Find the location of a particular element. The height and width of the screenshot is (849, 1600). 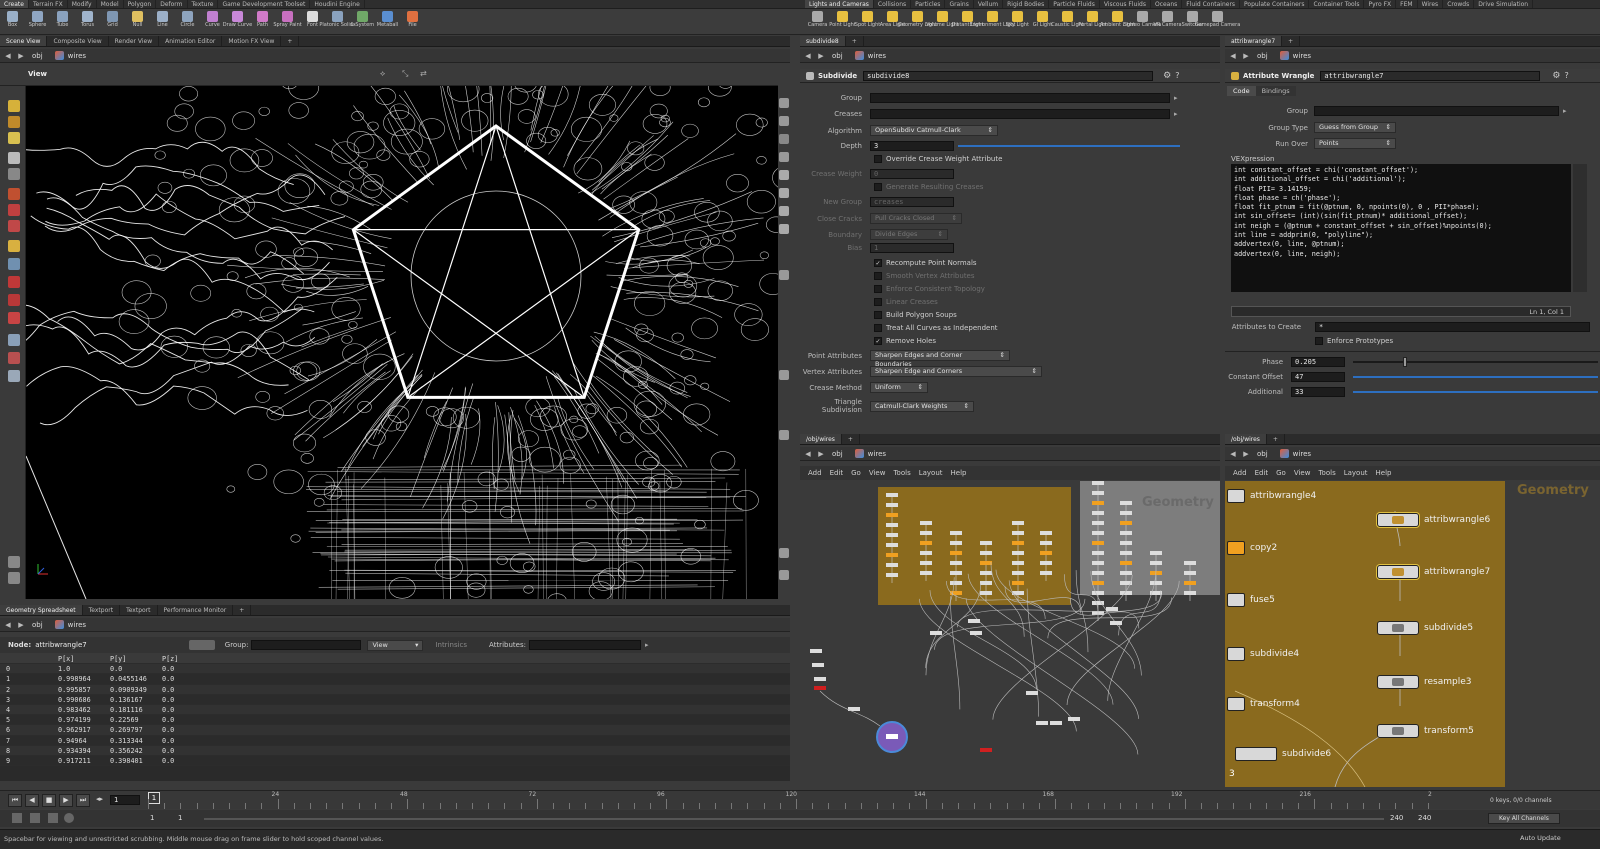

settings-icon is located at coordinates (14, 578).